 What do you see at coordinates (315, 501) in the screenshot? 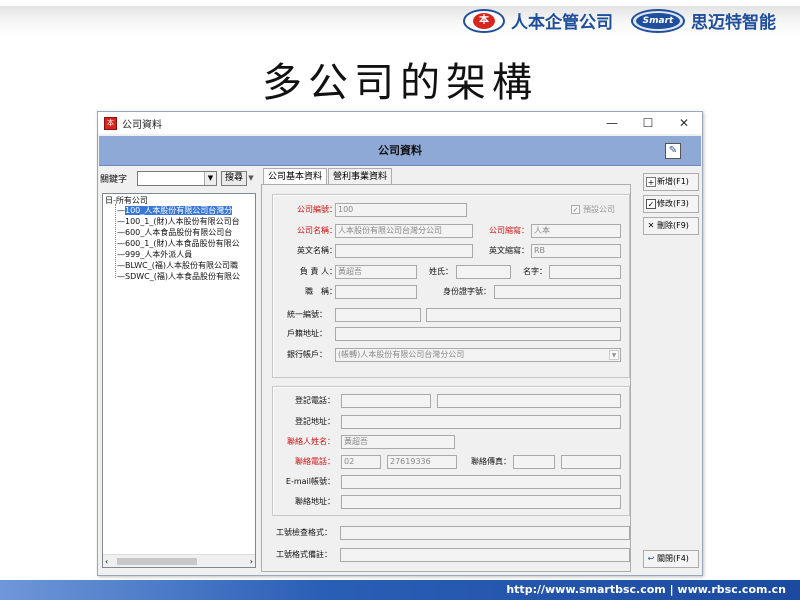
I see `contact-address-label: 聯絡地址：` at bounding box center [315, 501].